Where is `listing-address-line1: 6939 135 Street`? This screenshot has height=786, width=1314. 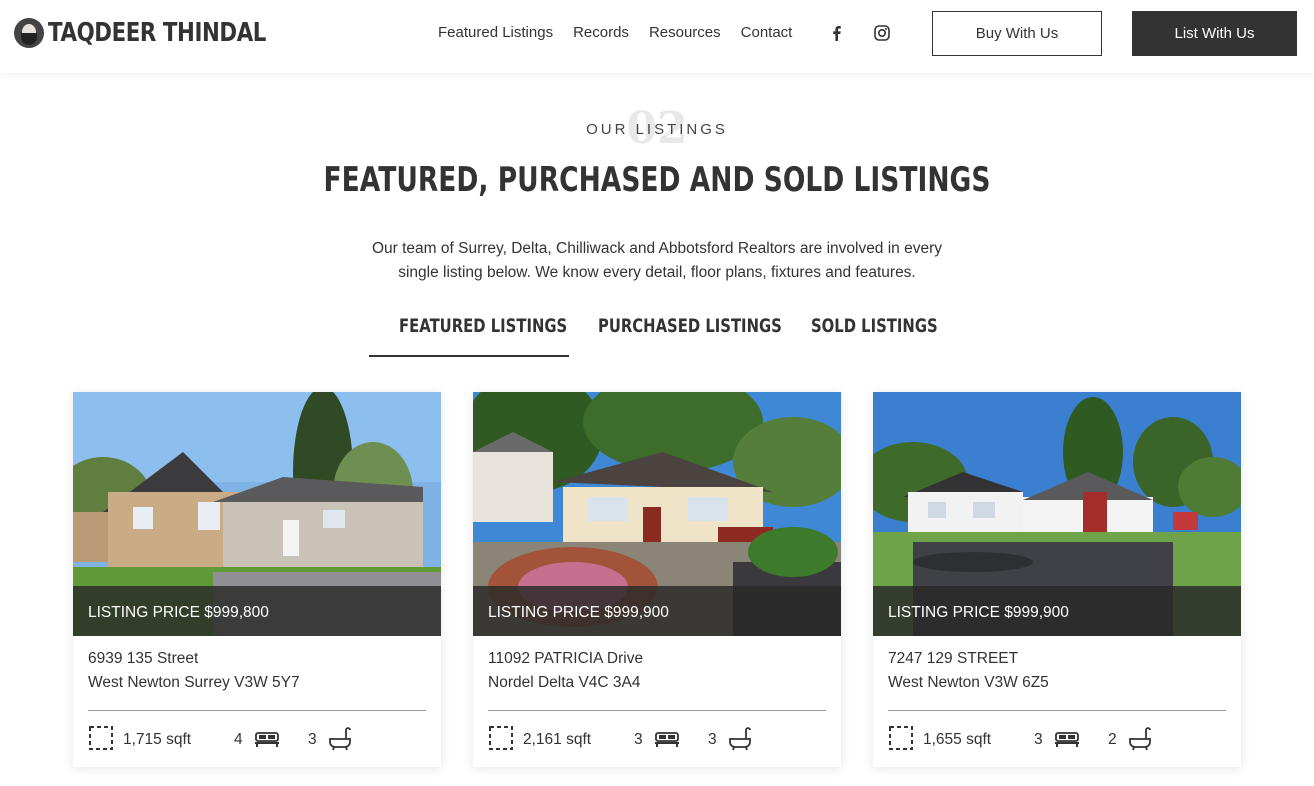
listing-address-line1: 6939 135 Street is located at coordinates (143, 658).